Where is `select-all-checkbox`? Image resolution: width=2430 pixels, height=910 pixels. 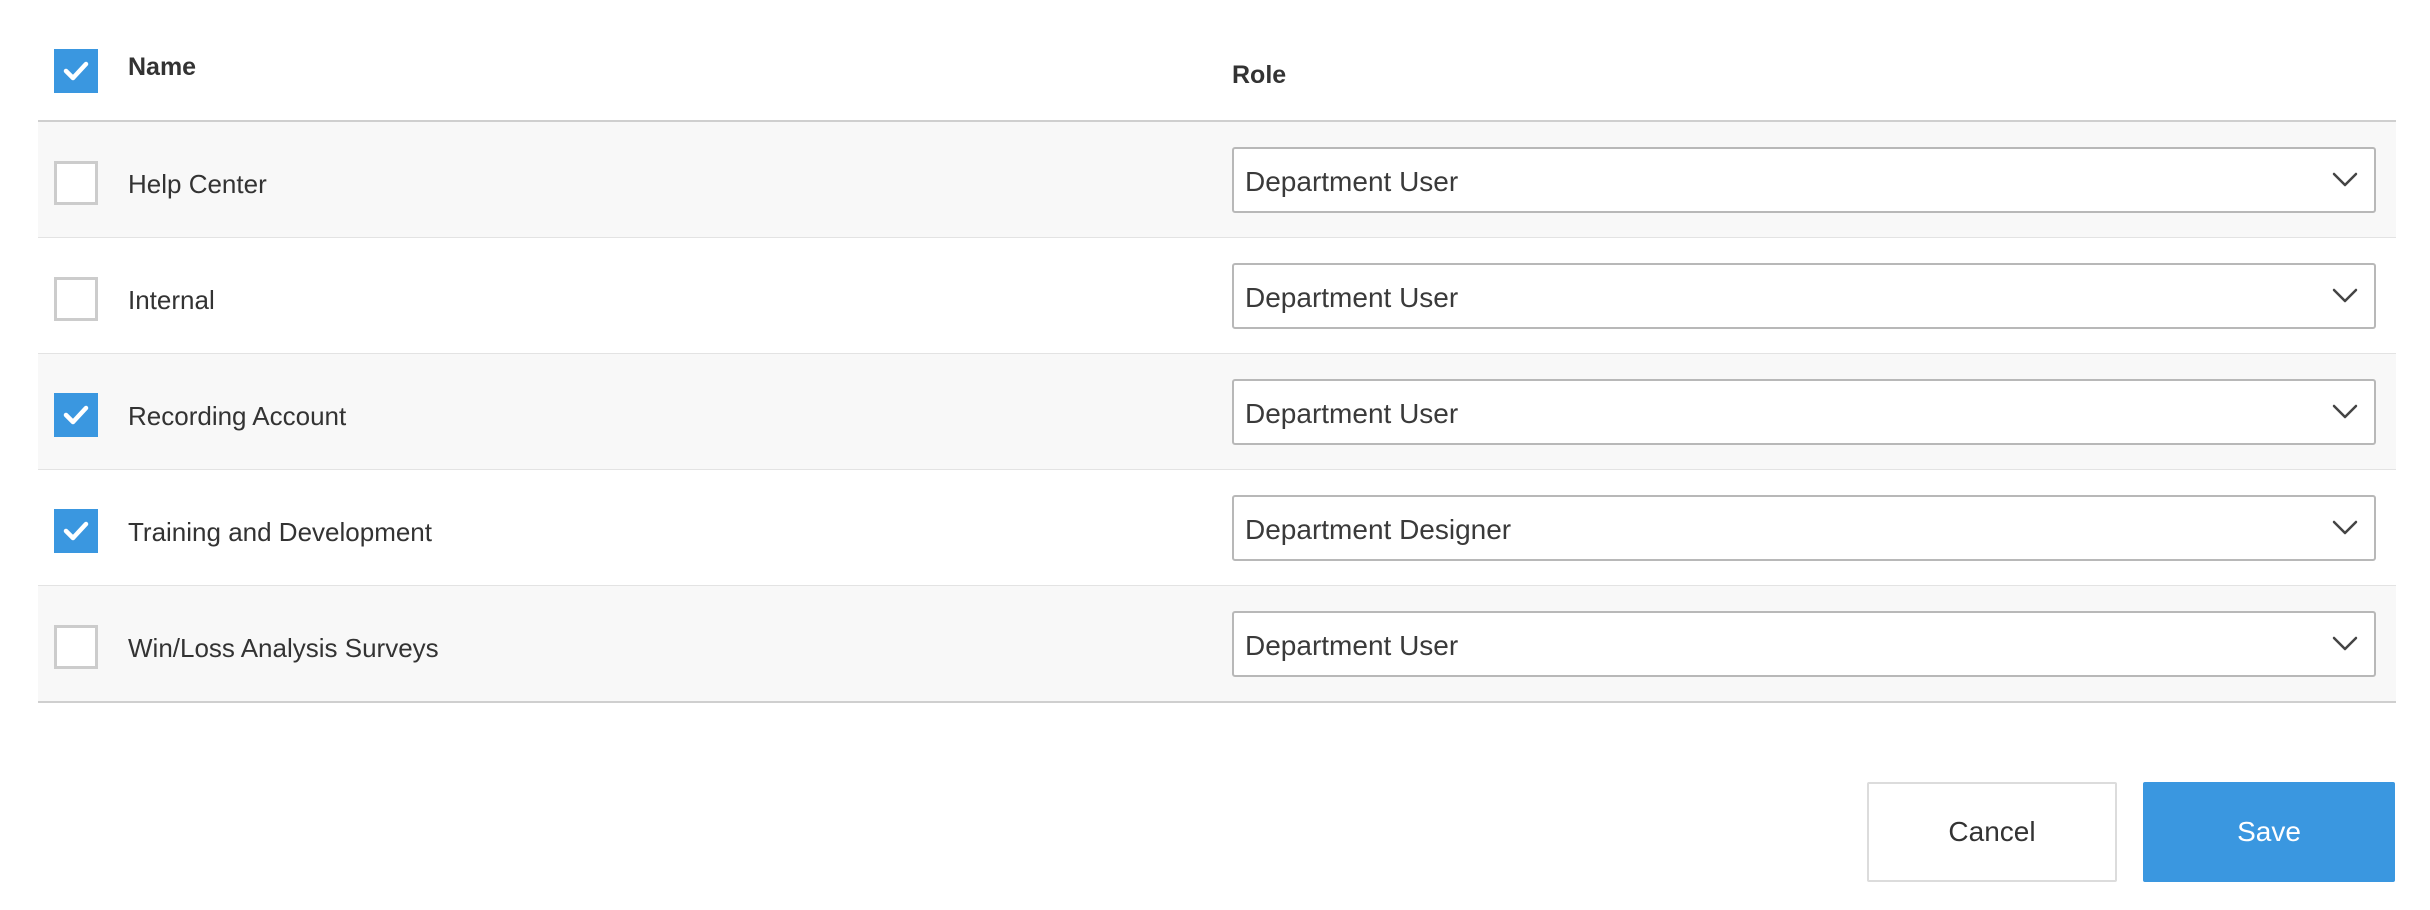 select-all-checkbox is located at coordinates (76, 71).